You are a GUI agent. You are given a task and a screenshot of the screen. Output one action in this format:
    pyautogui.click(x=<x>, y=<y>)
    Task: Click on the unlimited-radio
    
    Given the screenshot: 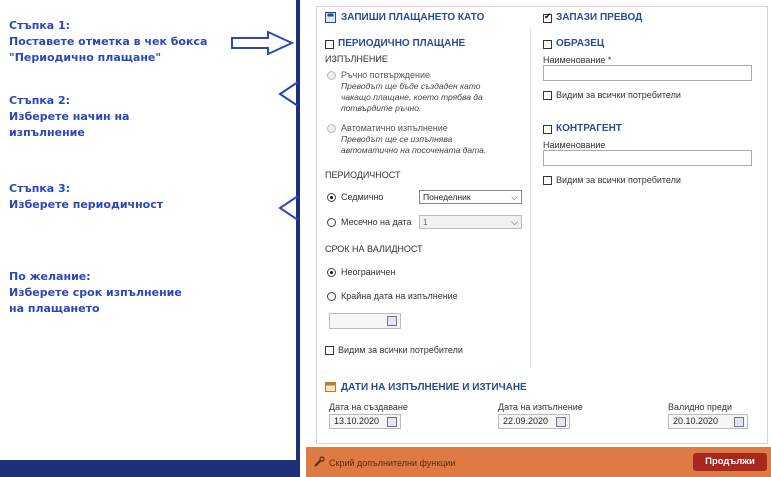 What is the action you would take?
    pyautogui.click(x=331, y=272)
    